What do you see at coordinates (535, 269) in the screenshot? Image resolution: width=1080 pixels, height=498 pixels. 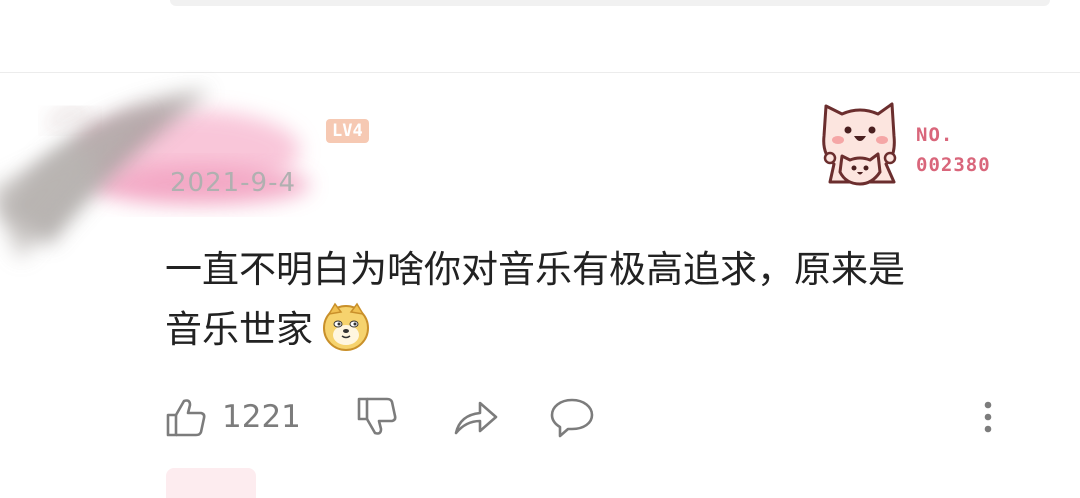 I see `comment-text-line-1: 一直不明白为啥你对音乐有极高追求，原来是` at bounding box center [535, 269].